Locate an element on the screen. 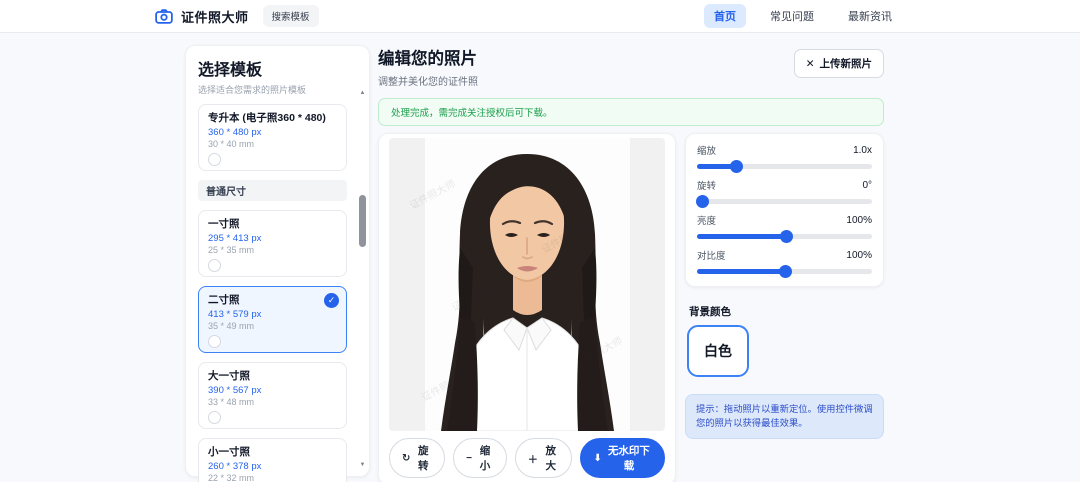 The height and width of the screenshot is (482, 1080). rotate-slider-row: 旋转 0° is located at coordinates (784, 193).